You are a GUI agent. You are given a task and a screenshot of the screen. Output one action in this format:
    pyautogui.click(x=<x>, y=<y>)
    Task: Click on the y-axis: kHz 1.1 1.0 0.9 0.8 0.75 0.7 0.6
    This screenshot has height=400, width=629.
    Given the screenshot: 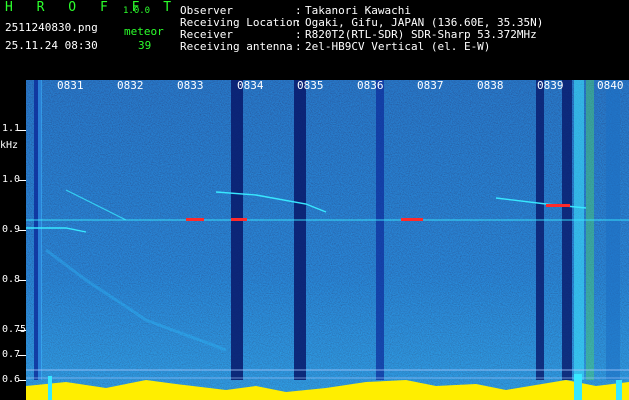 What is the action you would take?
    pyautogui.click(x=13, y=235)
    